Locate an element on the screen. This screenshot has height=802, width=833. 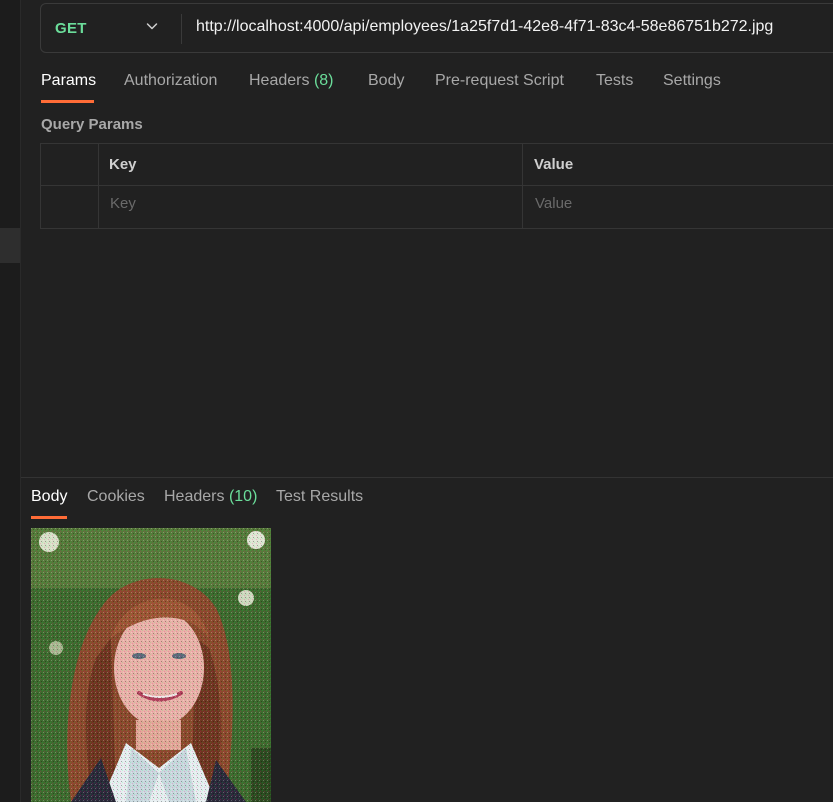
value-input: Value is located at coordinates (553, 203).